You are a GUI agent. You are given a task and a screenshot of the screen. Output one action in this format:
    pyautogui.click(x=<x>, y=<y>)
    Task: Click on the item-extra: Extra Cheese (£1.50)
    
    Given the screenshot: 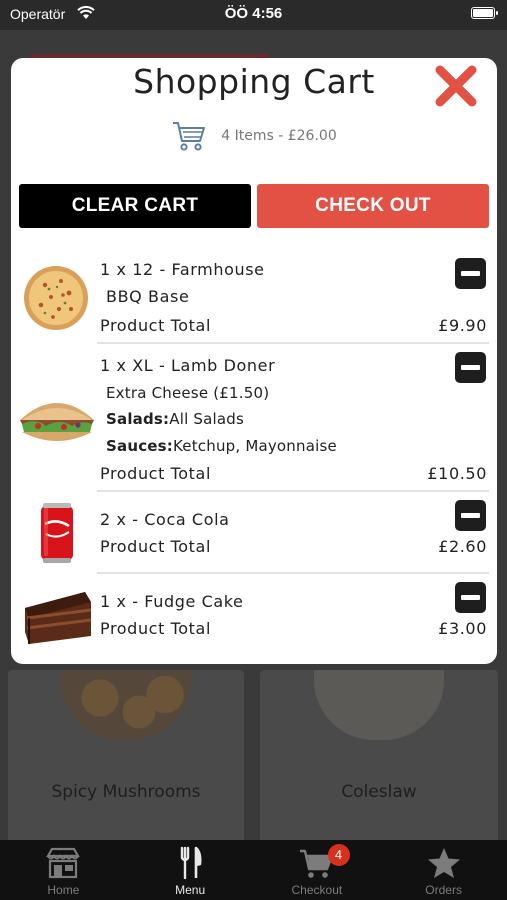 What is the action you would take?
    pyautogui.click(x=188, y=393)
    